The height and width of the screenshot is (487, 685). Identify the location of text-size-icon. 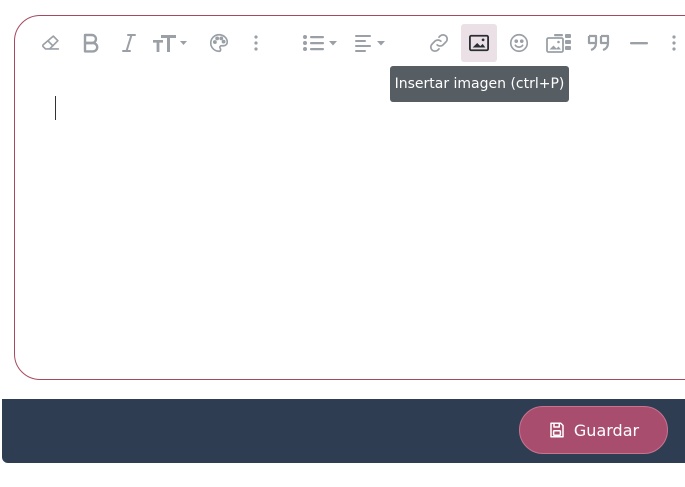
(171, 43).